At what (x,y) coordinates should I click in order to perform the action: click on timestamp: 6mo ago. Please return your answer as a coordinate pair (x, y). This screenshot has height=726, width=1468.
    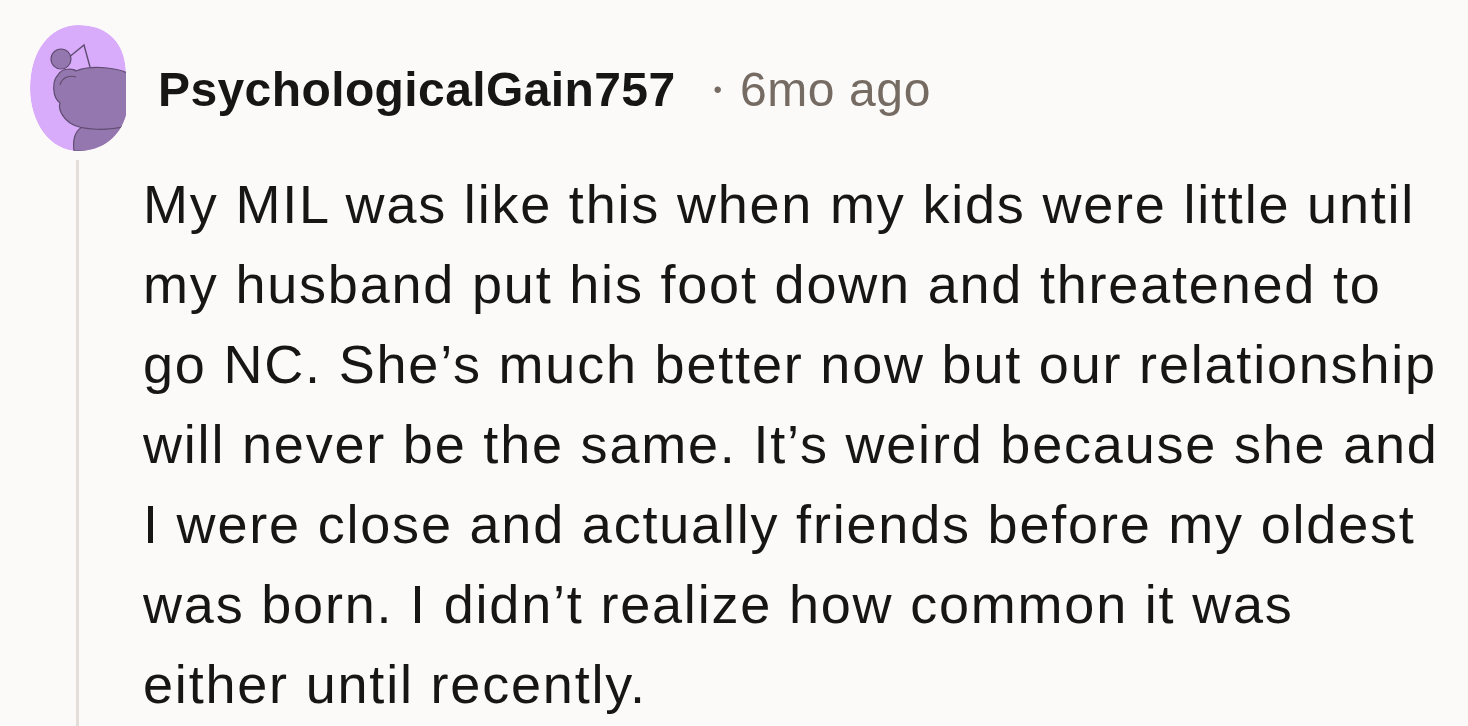
    Looking at the image, I should click on (835, 90).